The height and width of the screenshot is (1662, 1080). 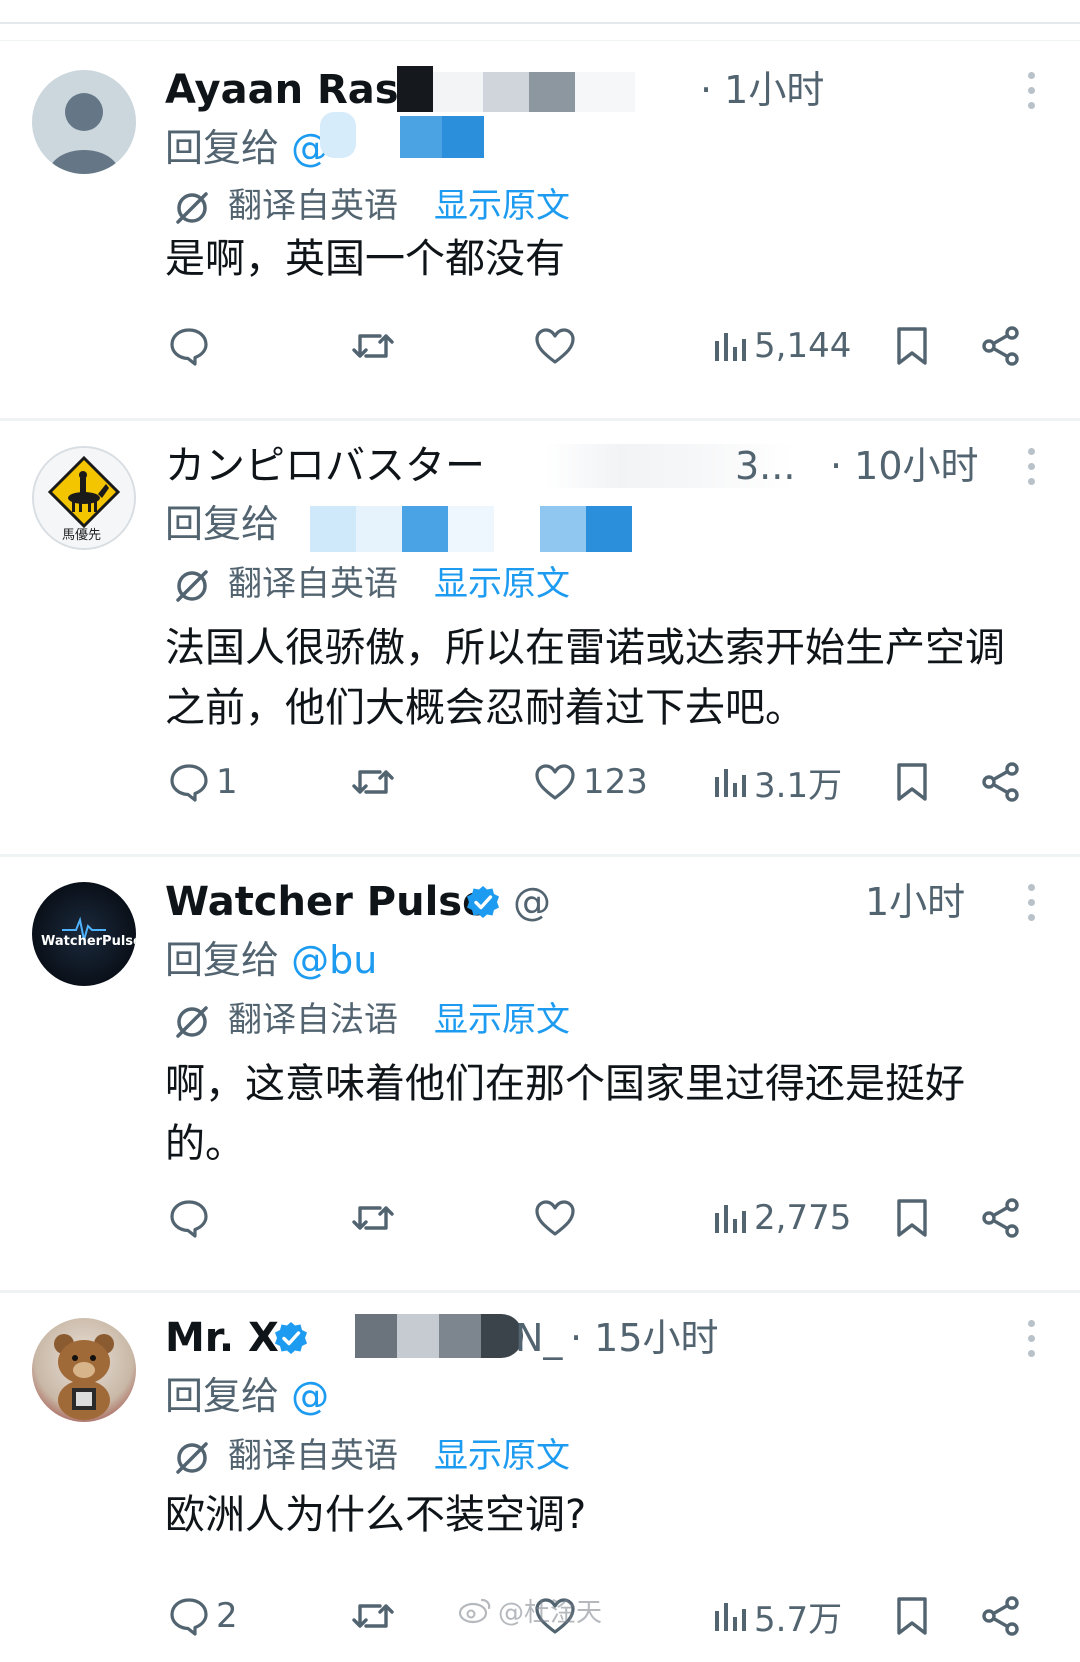 I want to click on action-bar: 5,144, so click(x=540, y=346).